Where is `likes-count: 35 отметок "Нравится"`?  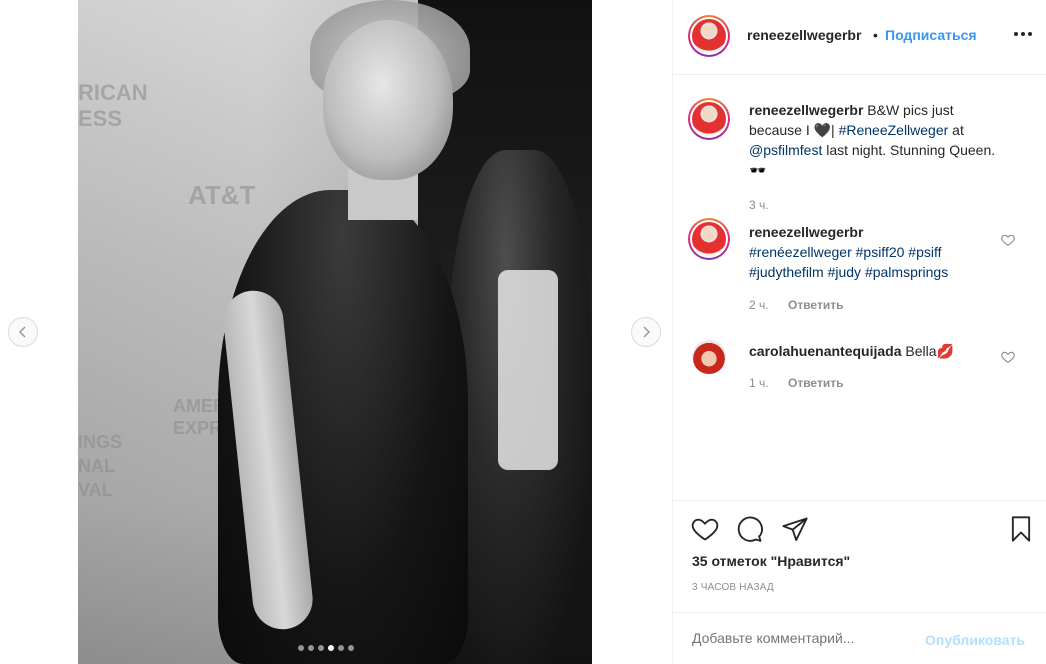
likes-count: 35 отметок "Нравится" is located at coordinates (771, 561).